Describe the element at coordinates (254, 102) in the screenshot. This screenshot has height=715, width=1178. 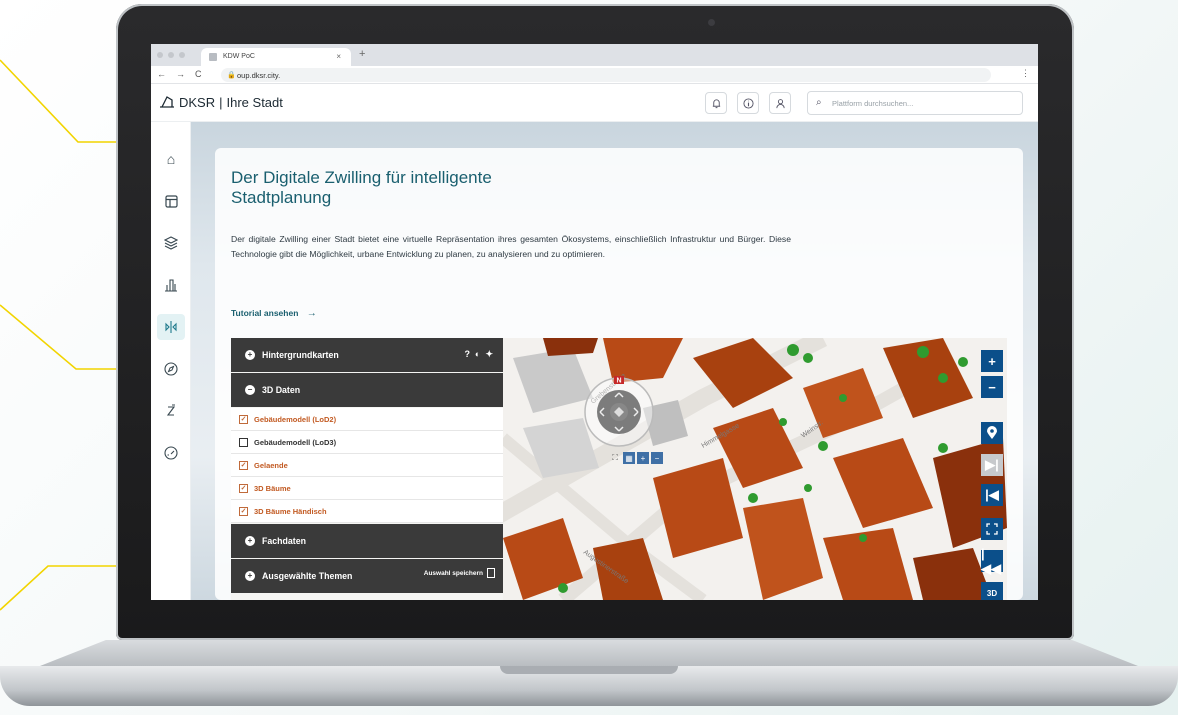
I see `app-subtitle: Ihre Stadt` at that location.